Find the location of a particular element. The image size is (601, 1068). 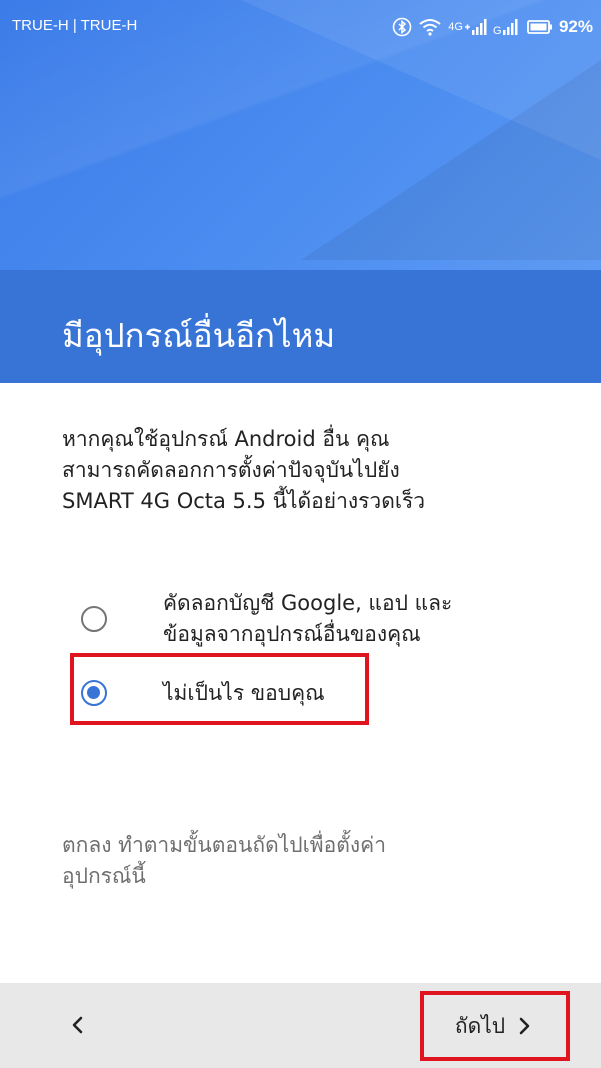

battery-percent: 92% is located at coordinates (575, 26).